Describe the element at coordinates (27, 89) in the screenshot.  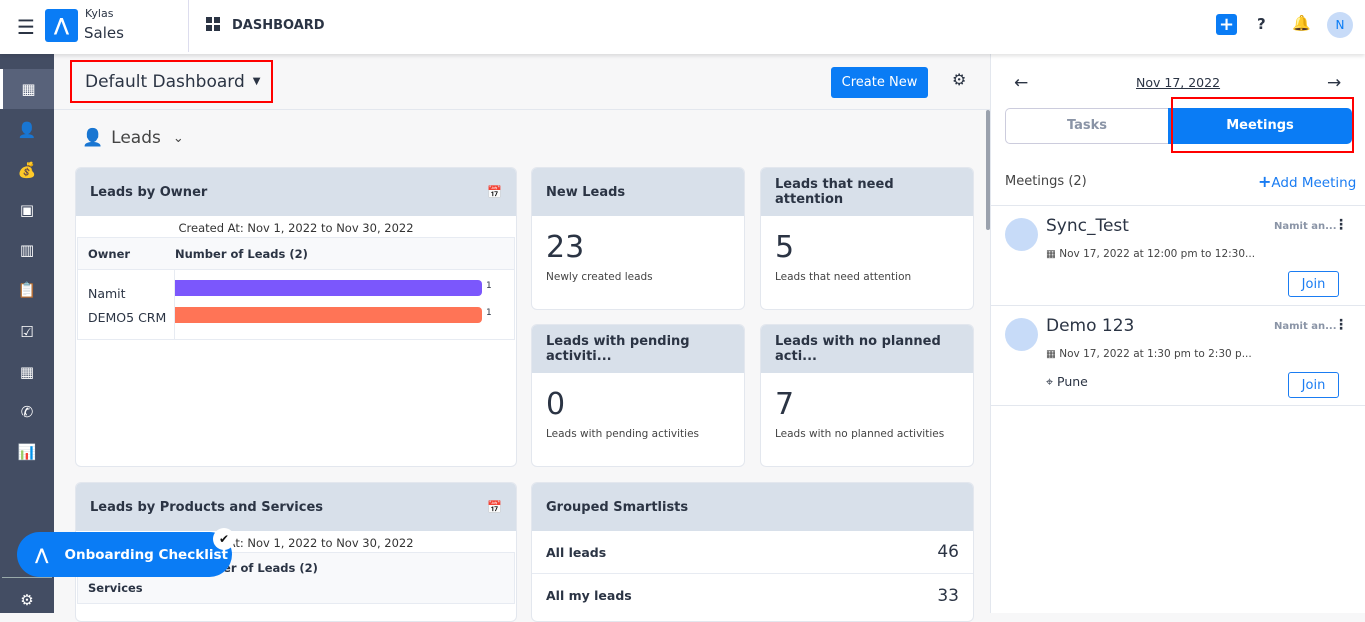
I see `sidebar-item-dashboard: ▦` at that location.